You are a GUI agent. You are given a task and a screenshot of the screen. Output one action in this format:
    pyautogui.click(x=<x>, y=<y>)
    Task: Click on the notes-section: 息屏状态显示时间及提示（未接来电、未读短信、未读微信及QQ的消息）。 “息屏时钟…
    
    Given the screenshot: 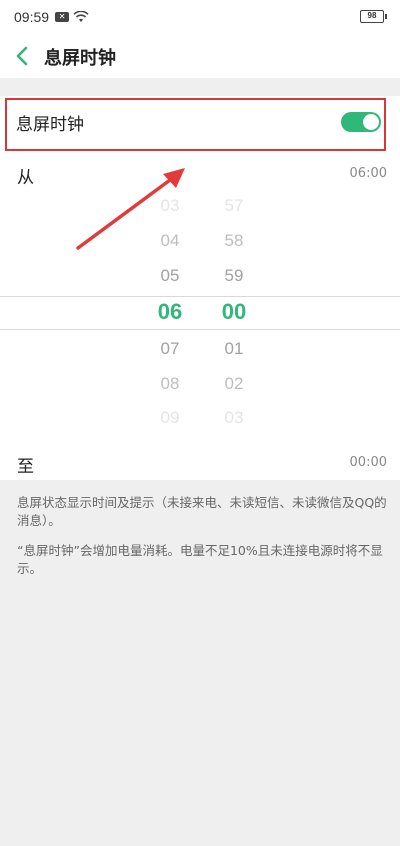 What is the action you would take?
    pyautogui.click(x=203, y=542)
    